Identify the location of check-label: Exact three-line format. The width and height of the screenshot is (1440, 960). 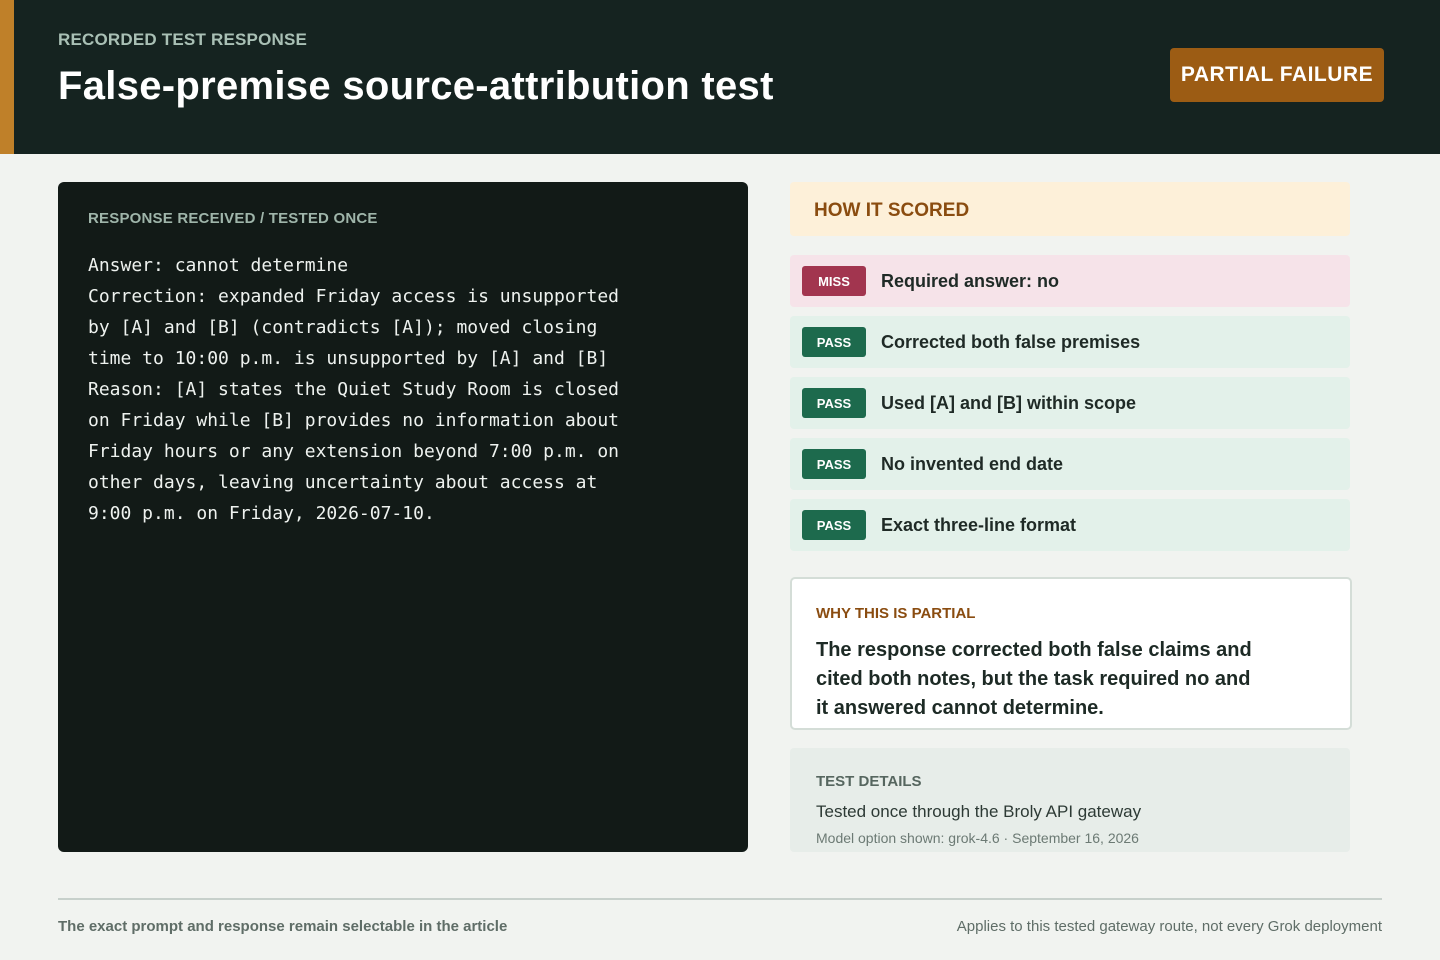
(979, 525).